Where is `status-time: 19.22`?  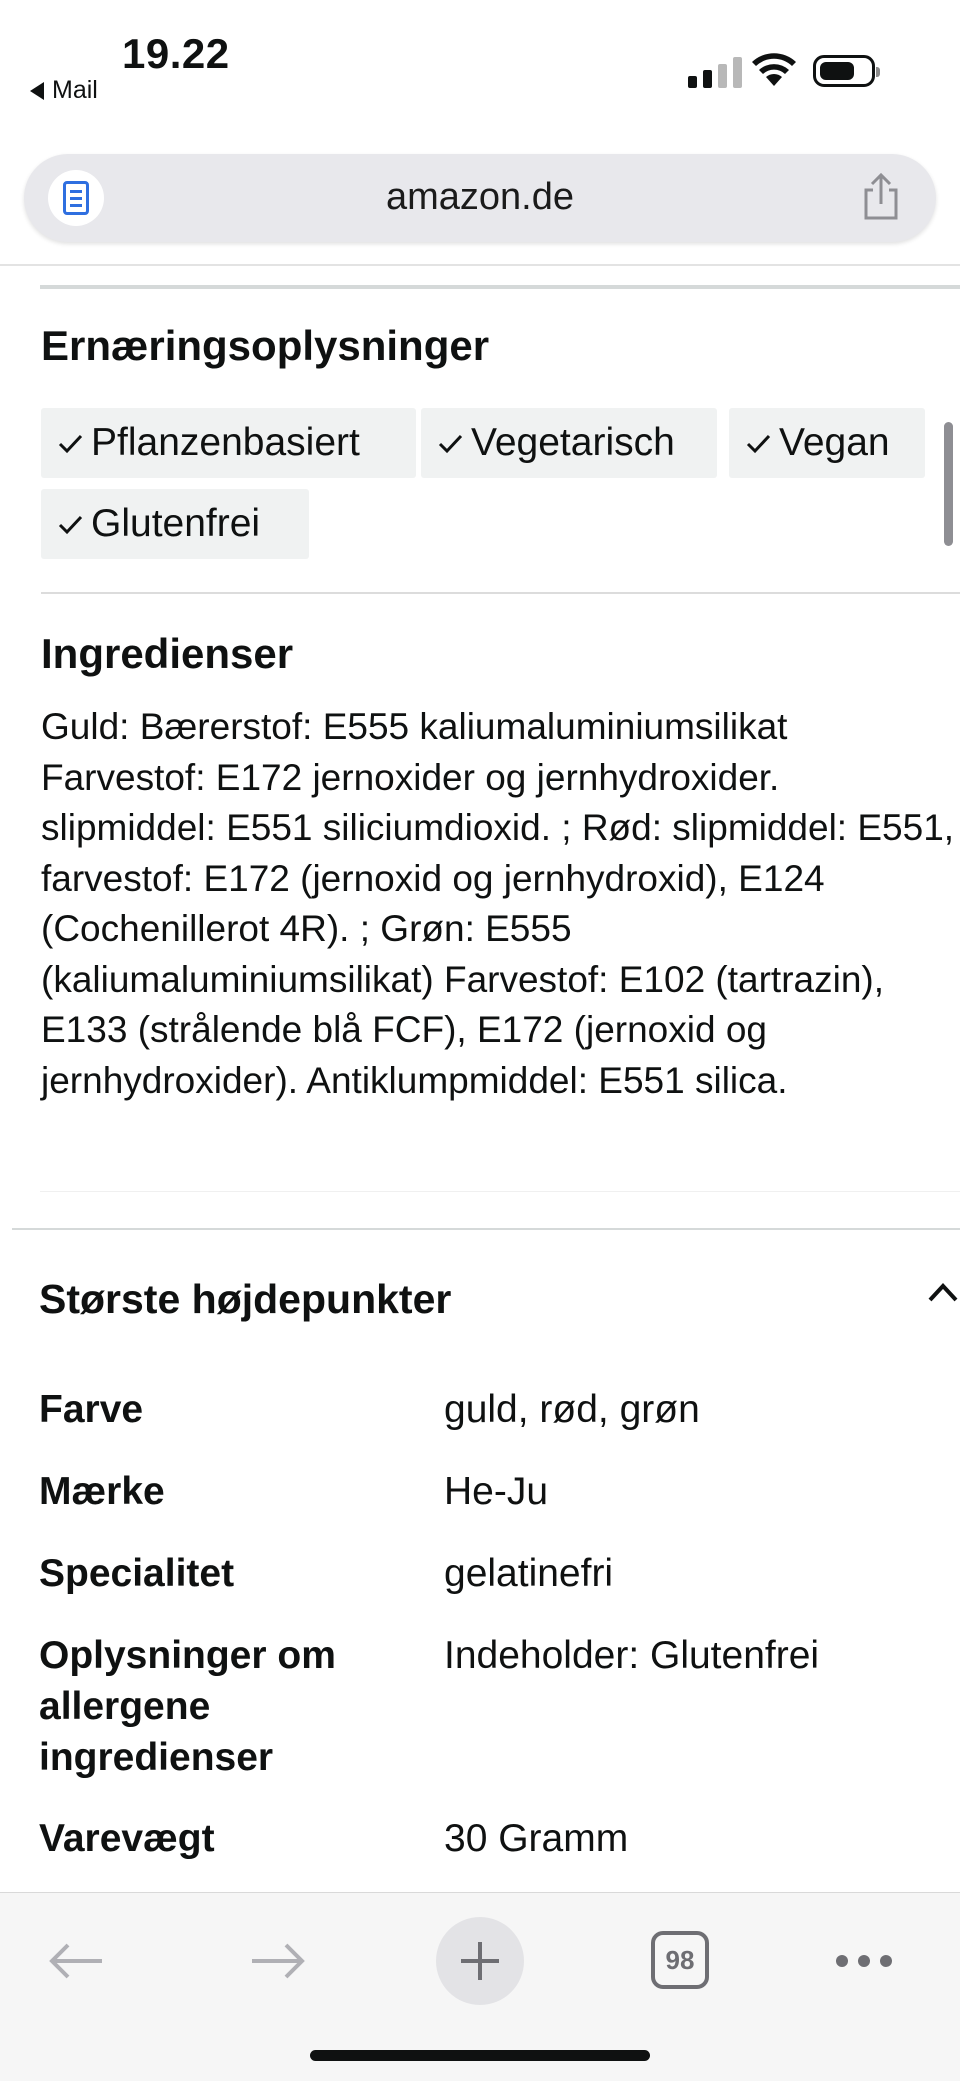
status-time: 19.22 is located at coordinates (176, 53).